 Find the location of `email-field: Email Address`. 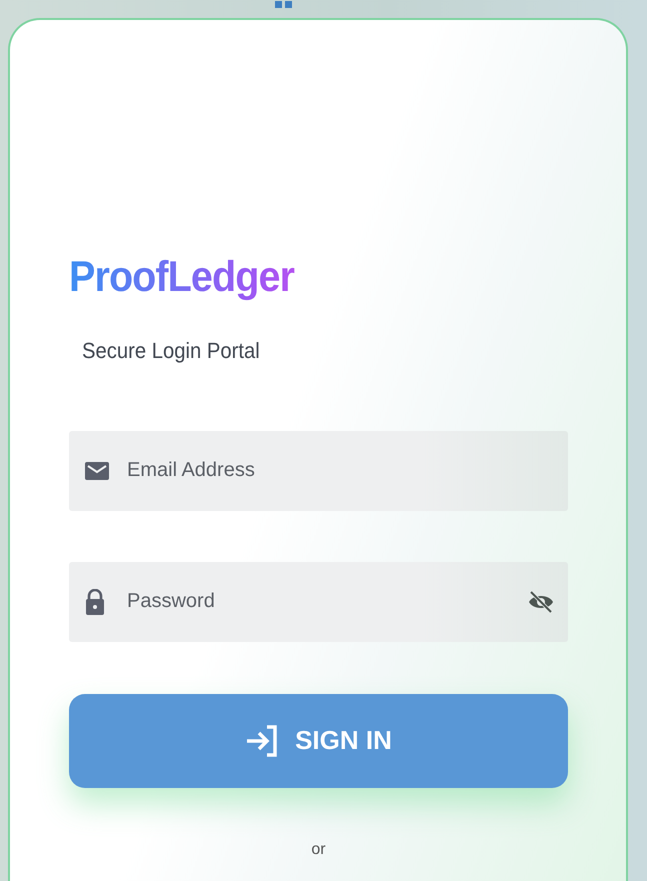

email-field: Email Address is located at coordinates (318, 470).